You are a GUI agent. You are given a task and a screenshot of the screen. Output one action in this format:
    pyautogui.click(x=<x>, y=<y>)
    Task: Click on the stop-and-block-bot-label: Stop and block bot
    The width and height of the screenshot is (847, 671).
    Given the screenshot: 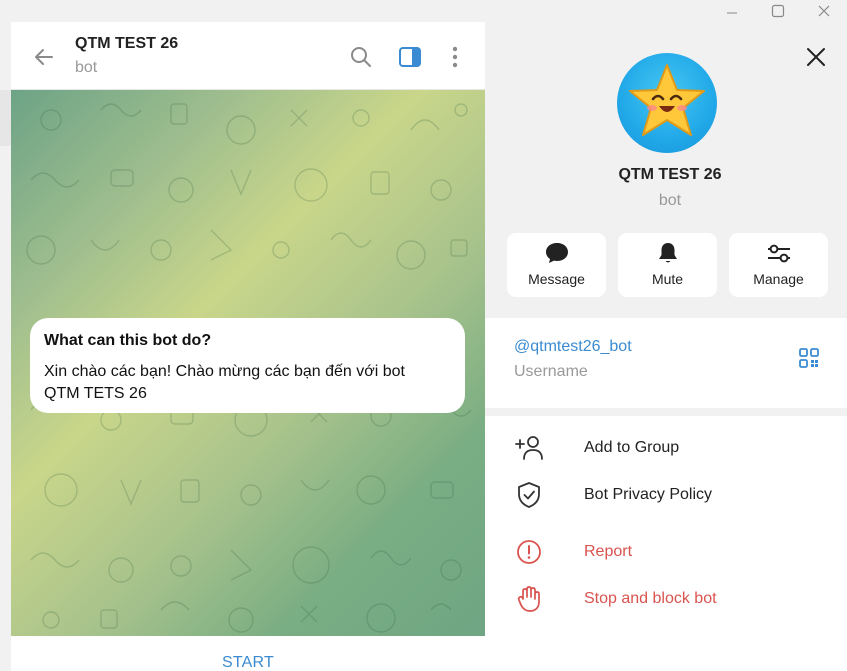 What is the action you would take?
    pyautogui.click(x=650, y=598)
    